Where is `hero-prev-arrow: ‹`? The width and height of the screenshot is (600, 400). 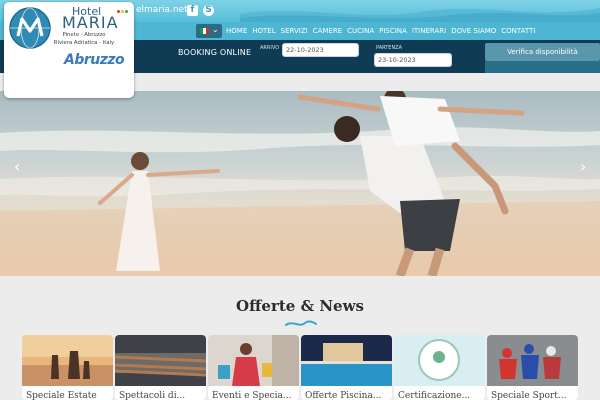 hero-prev-arrow: ‹ is located at coordinates (17, 166).